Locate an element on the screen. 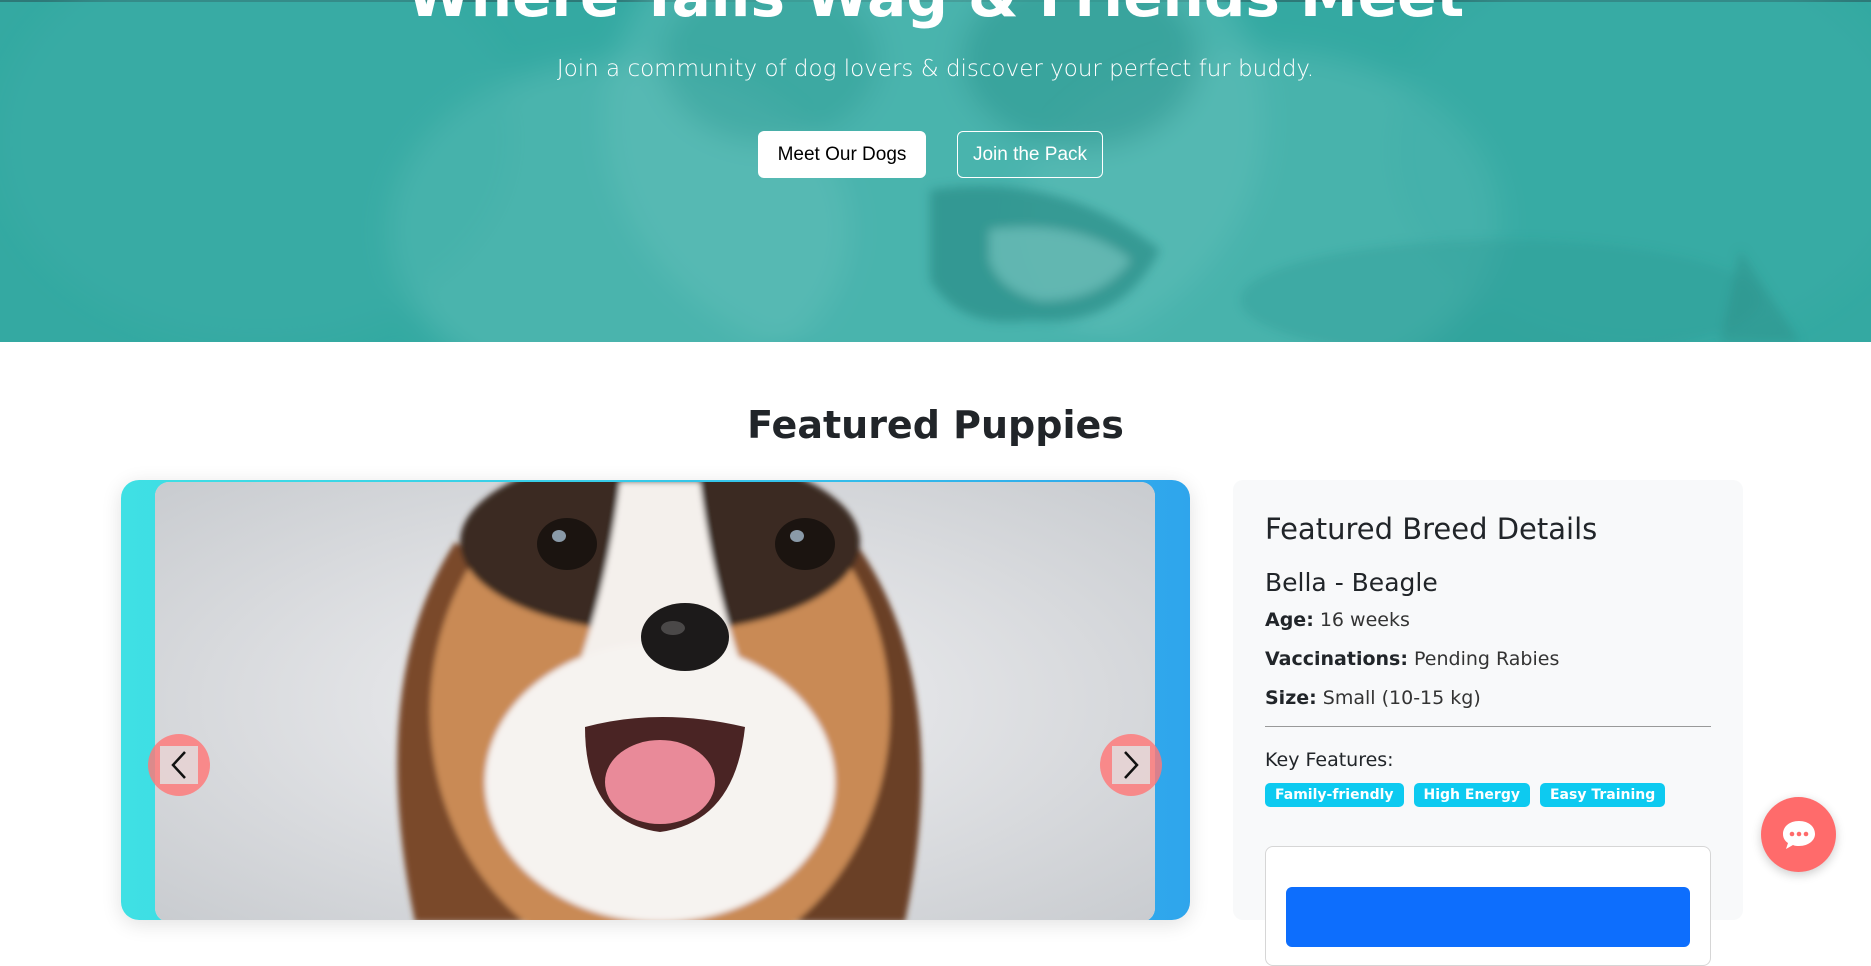 The height and width of the screenshot is (966, 1871). dog-name-breed: Bella - Beagle is located at coordinates (1351, 582).